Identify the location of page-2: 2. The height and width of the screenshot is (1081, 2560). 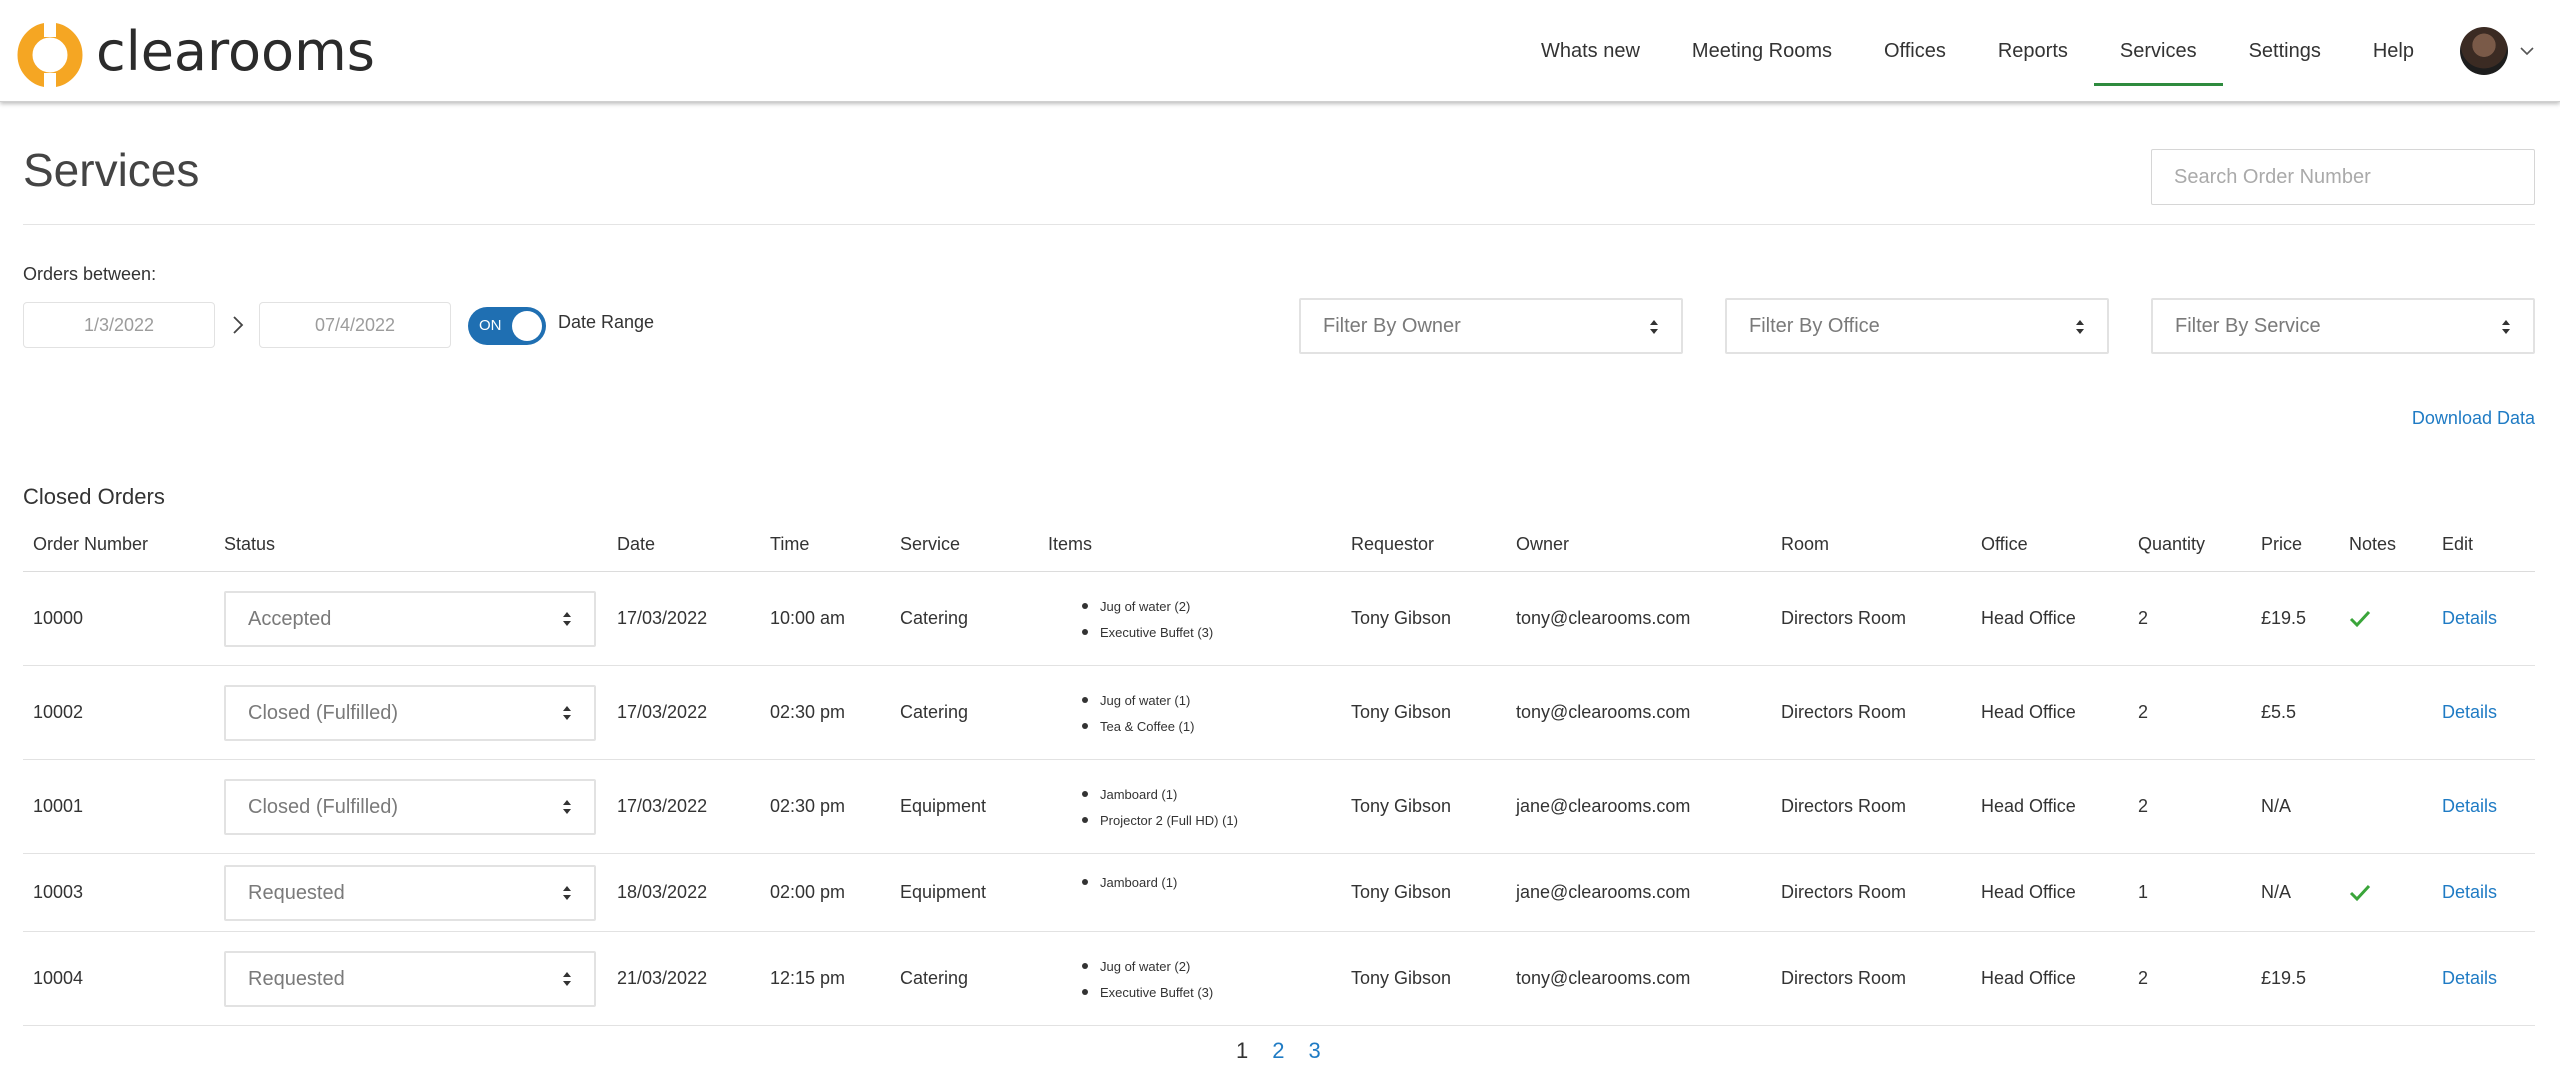
(1278, 1051).